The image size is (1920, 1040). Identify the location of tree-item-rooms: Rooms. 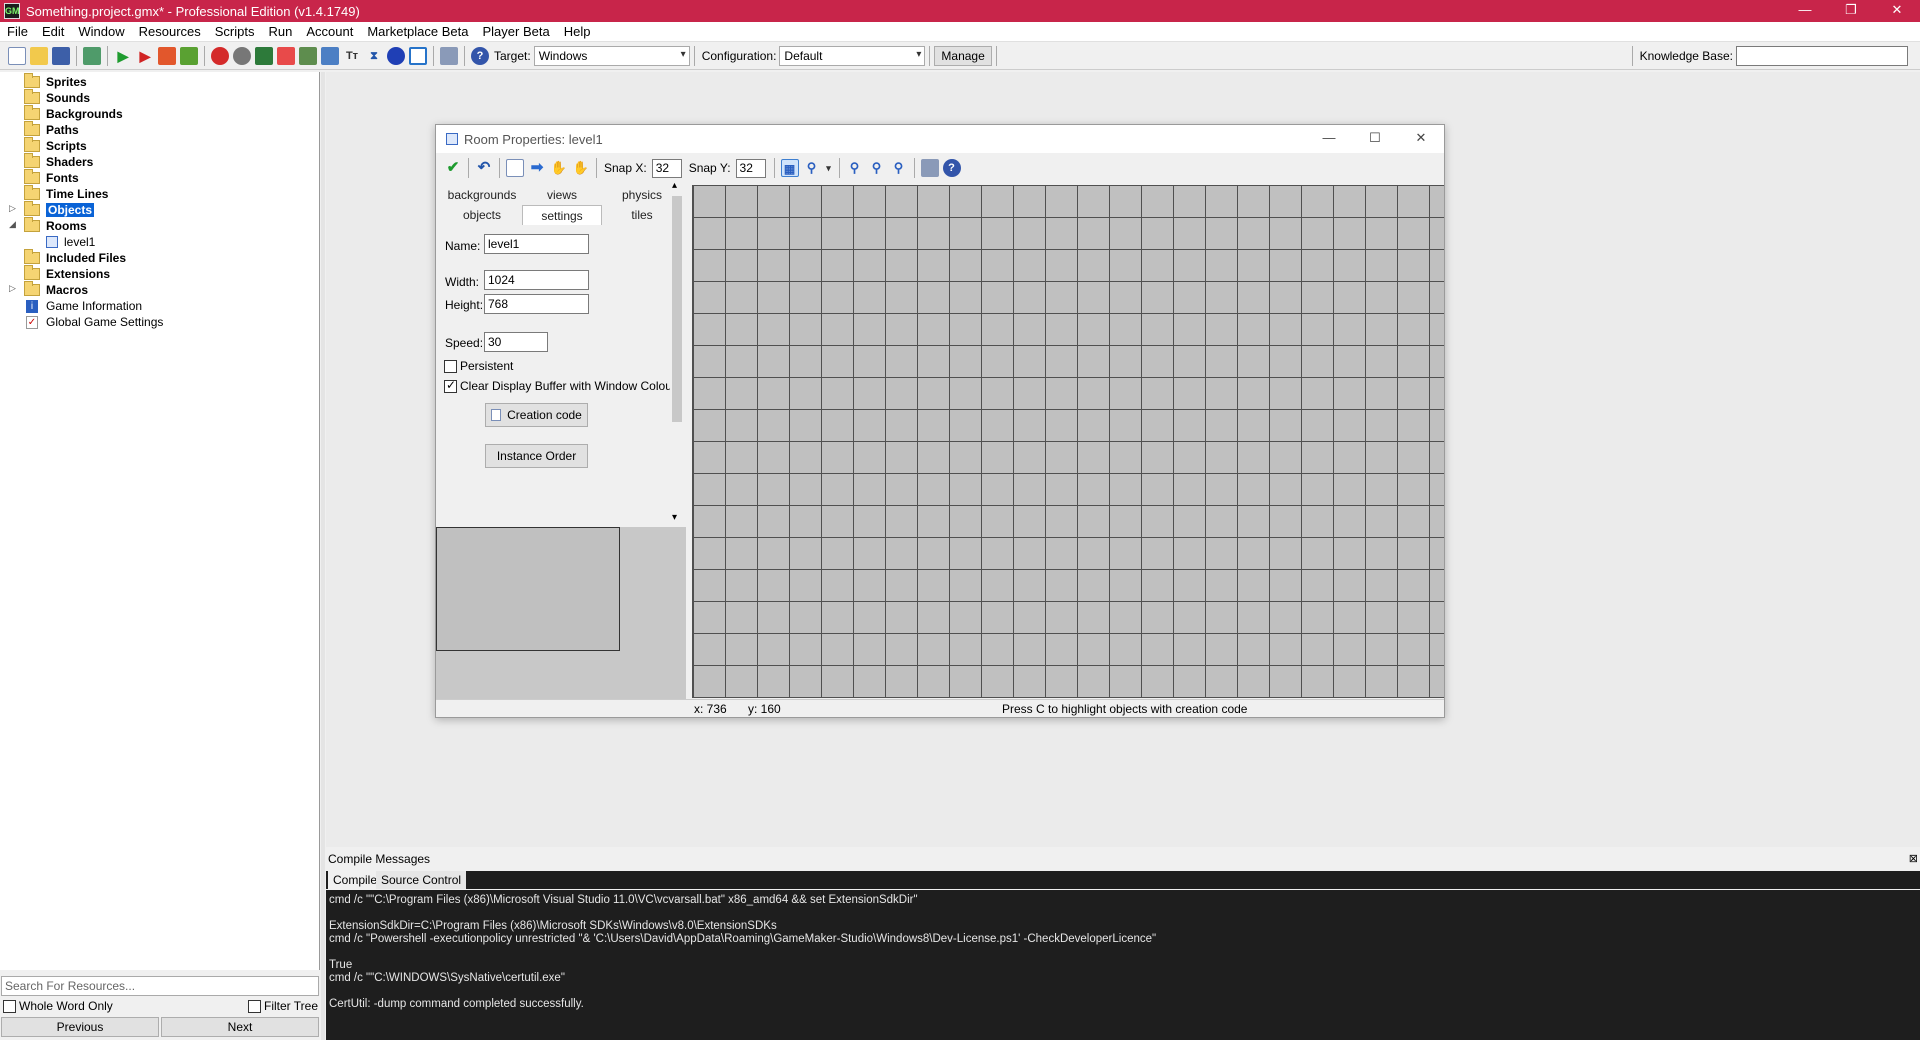
(55, 225).